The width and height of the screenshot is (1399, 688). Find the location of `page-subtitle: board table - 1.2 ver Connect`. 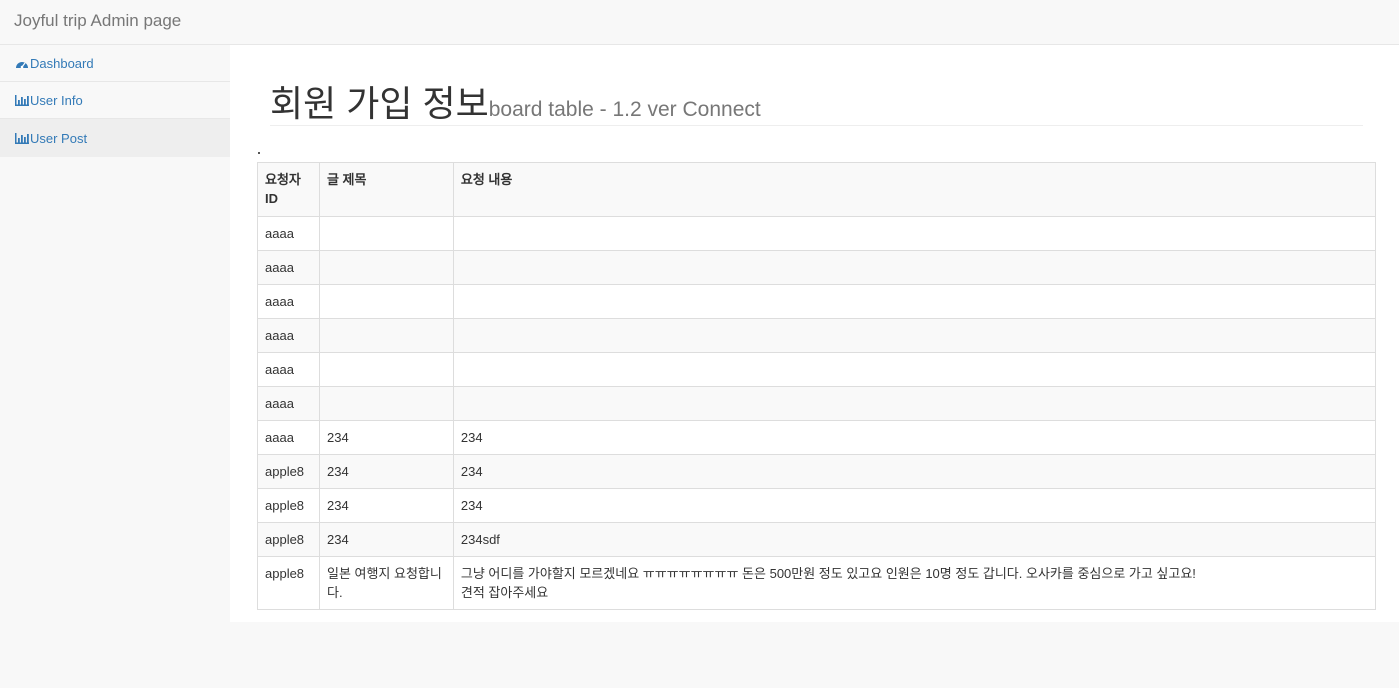

page-subtitle: board table - 1.2 ver Connect is located at coordinates (624, 109).